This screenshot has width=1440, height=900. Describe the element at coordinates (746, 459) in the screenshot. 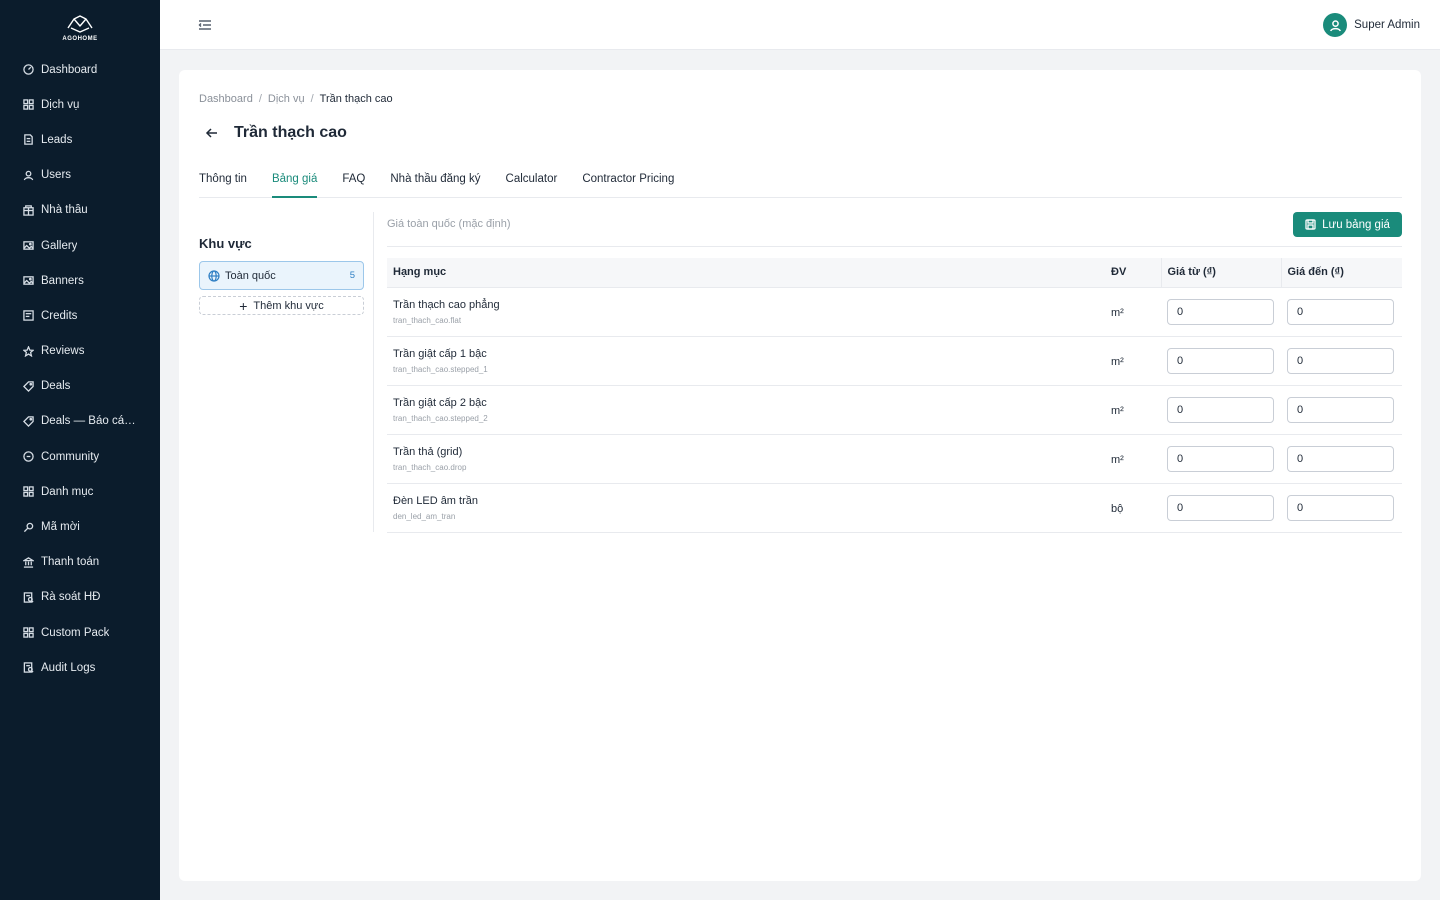

I see `item-cell: Trần thả (grid) tran_thach_cao.drop` at that location.